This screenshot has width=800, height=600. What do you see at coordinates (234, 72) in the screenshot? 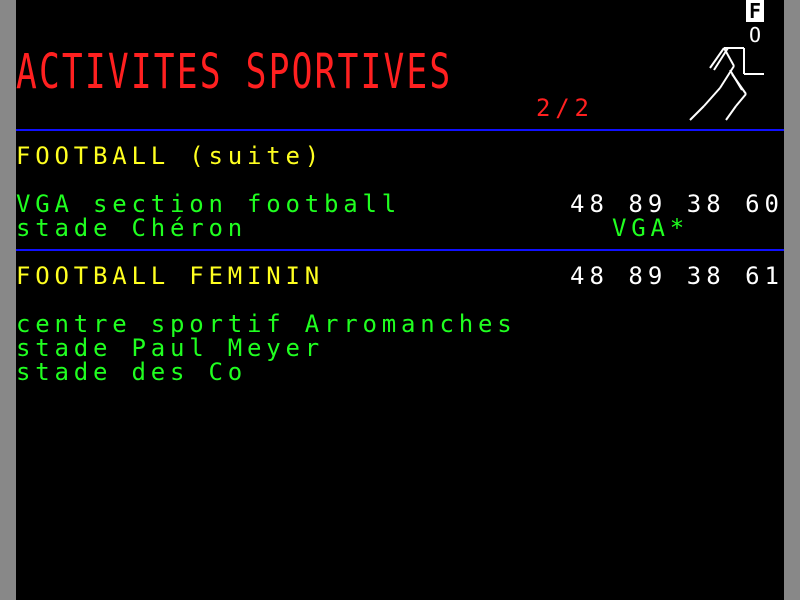
I see `page-title: ACTIVITES SPORTIVES` at bounding box center [234, 72].